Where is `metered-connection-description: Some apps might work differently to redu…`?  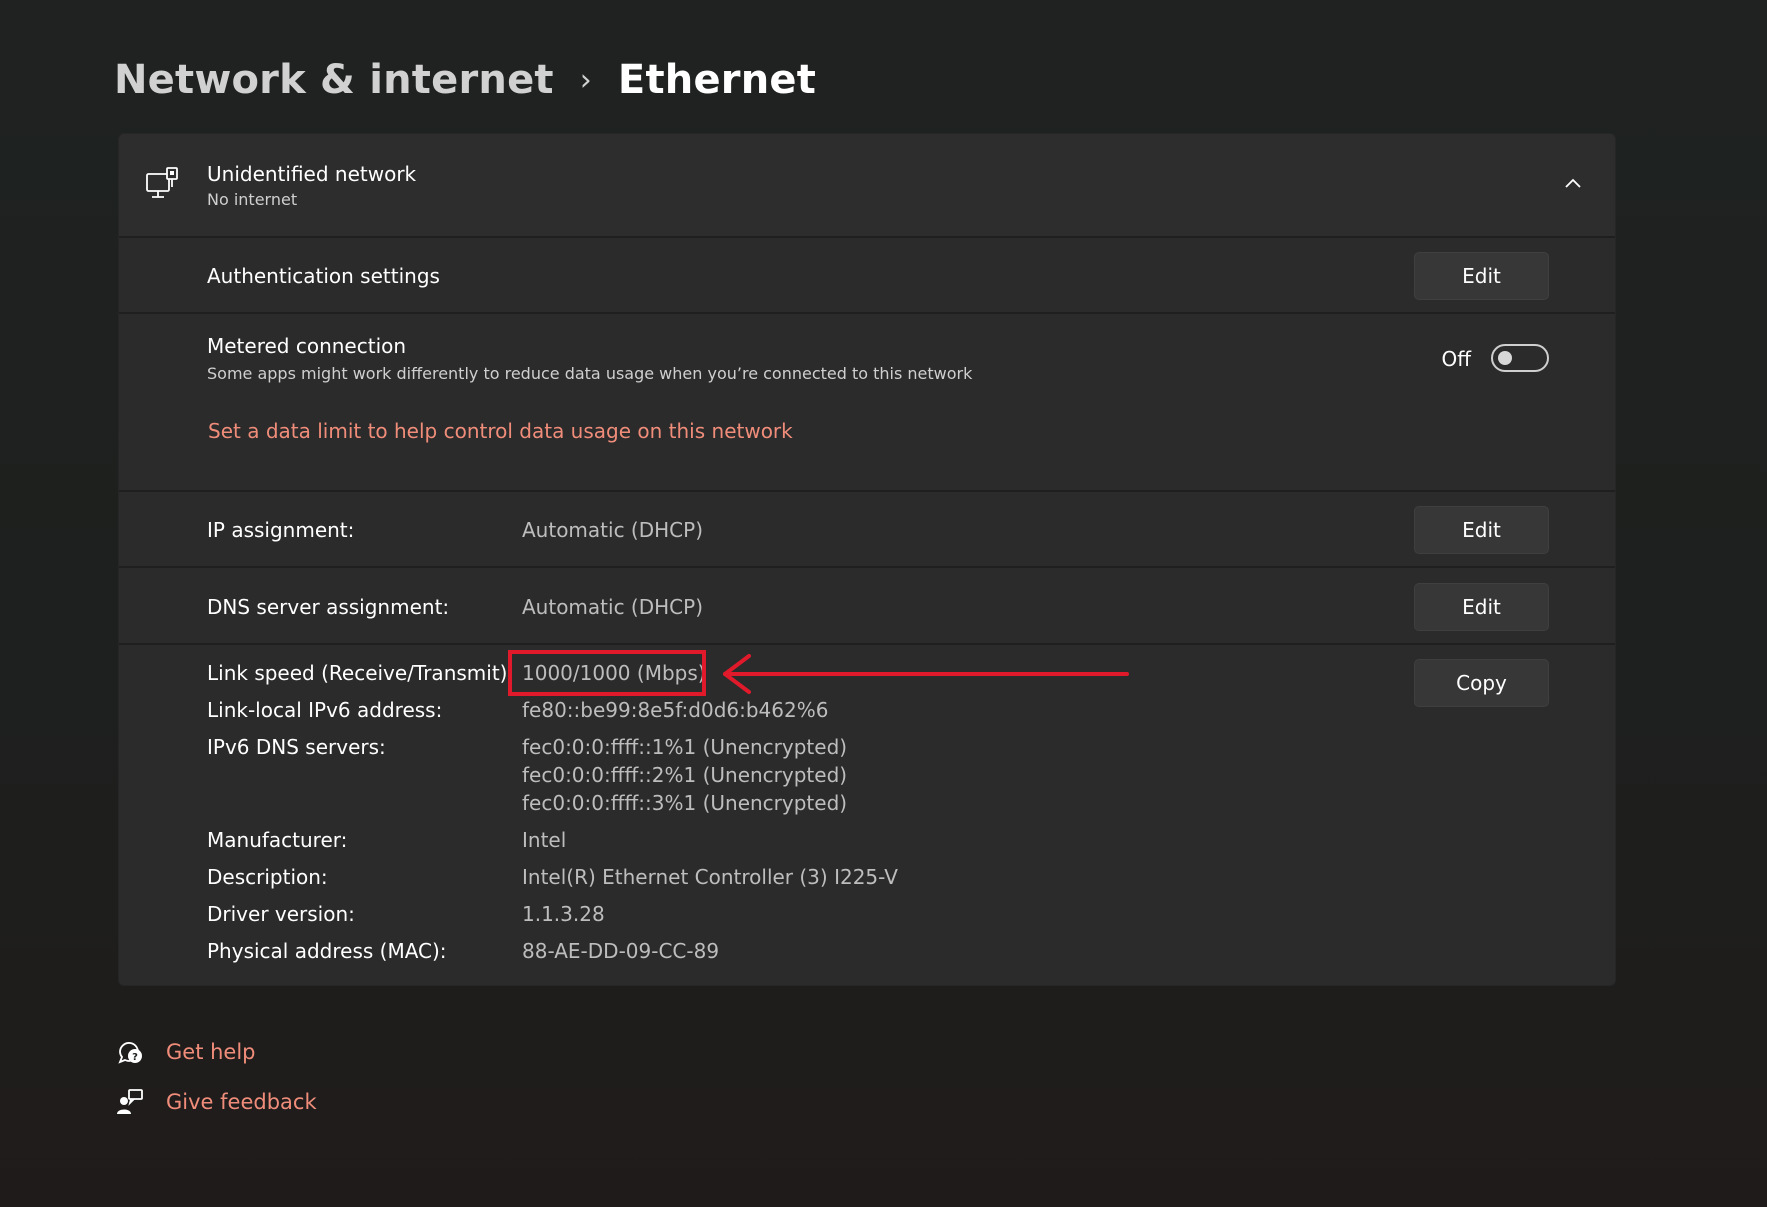 metered-connection-description: Some apps might work differently to redu… is located at coordinates (590, 373).